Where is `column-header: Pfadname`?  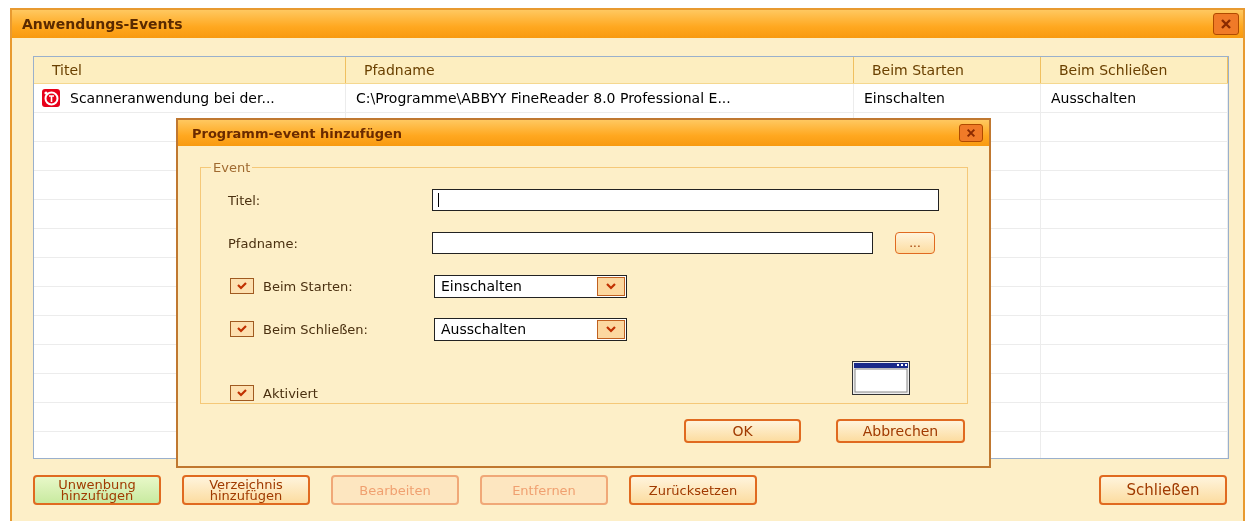
column-header: Pfadname is located at coordinates (600, 70).